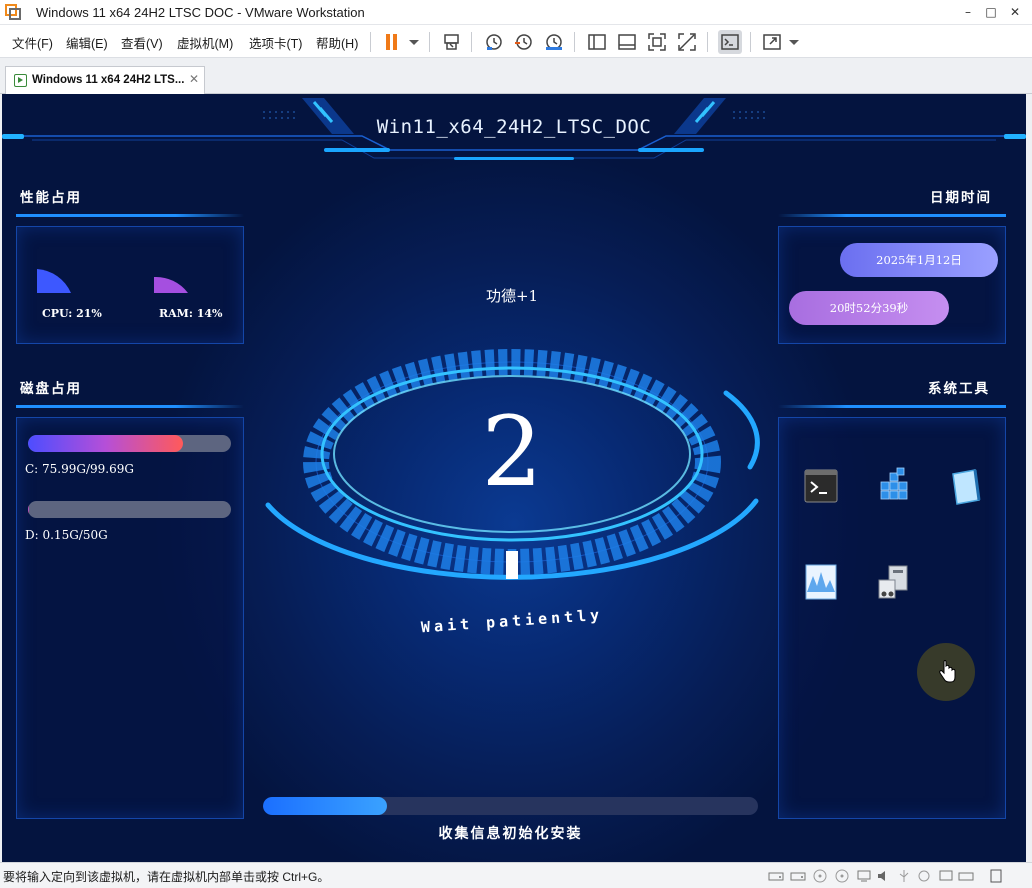  Describe the element at coordinates (554, 42) in the screenshot. I see `snapshot-manager-icon` at that location.